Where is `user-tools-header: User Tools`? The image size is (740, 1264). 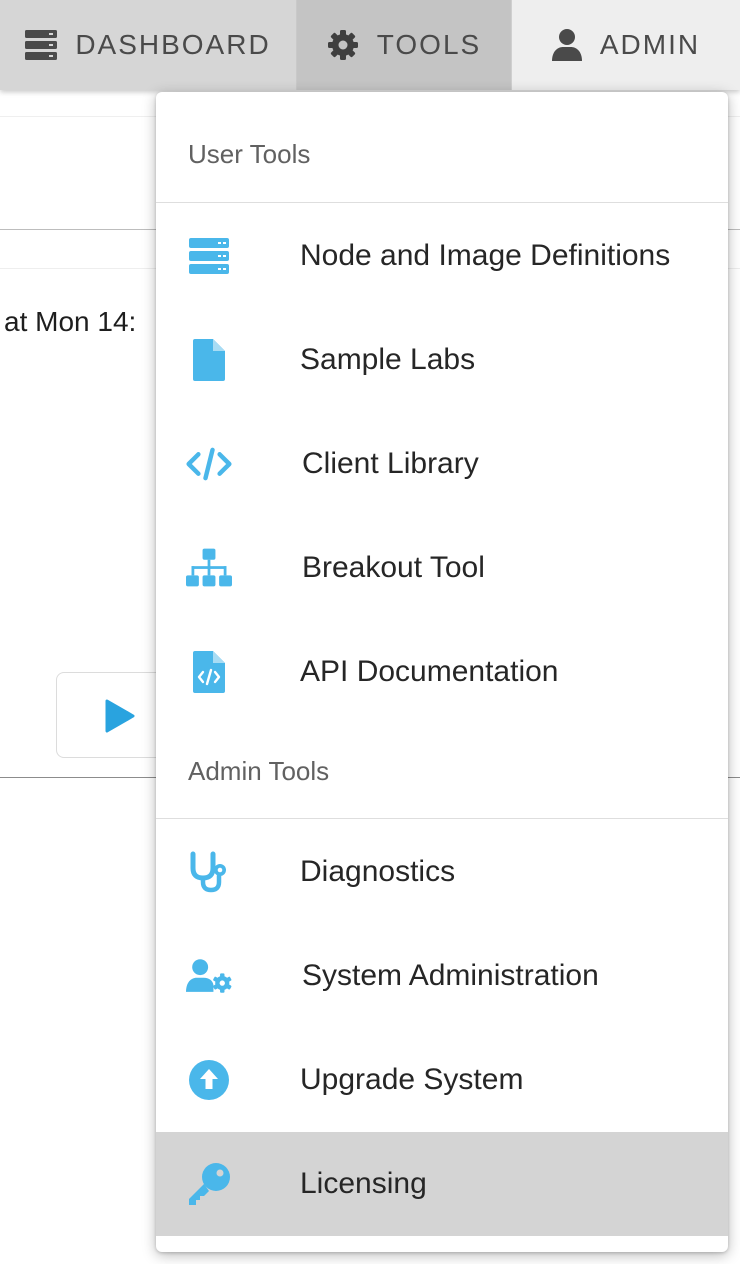
user-tools-header: User Tools is located at coordinates (442, 147).